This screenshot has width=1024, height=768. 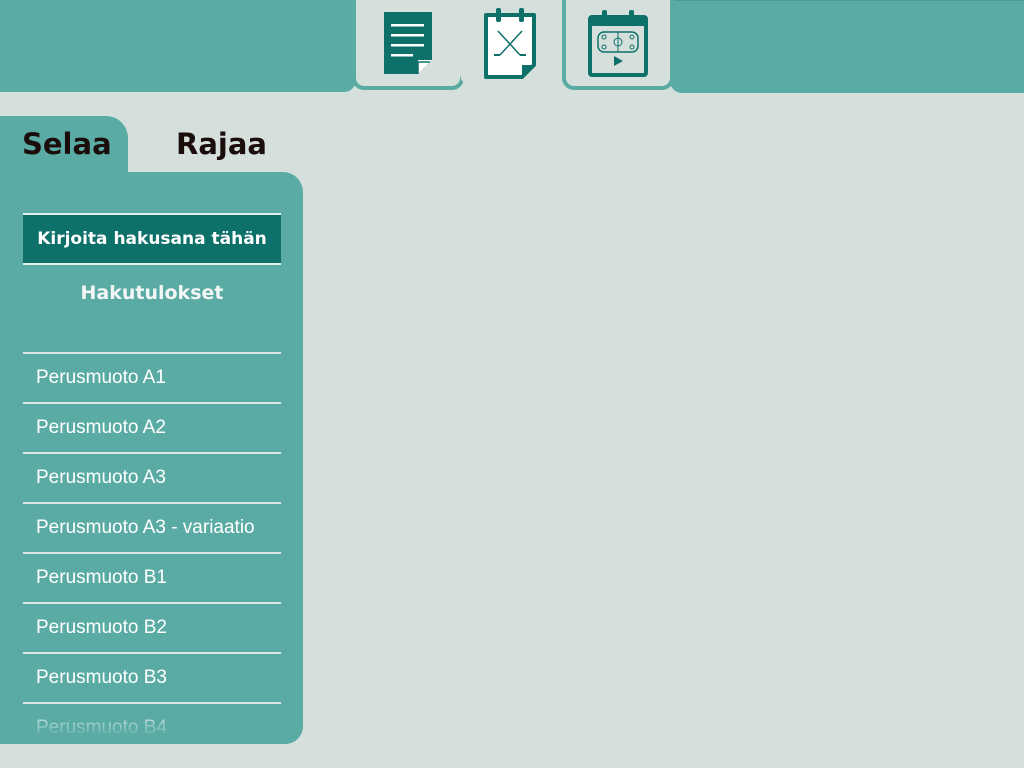 I want to click on document-icon, so click(x=408, y=43).